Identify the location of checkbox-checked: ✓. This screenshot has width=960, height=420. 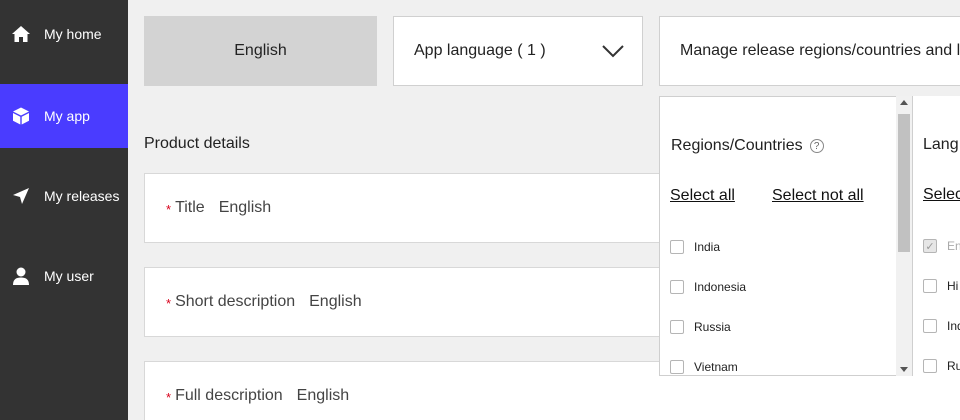
(930, 246).